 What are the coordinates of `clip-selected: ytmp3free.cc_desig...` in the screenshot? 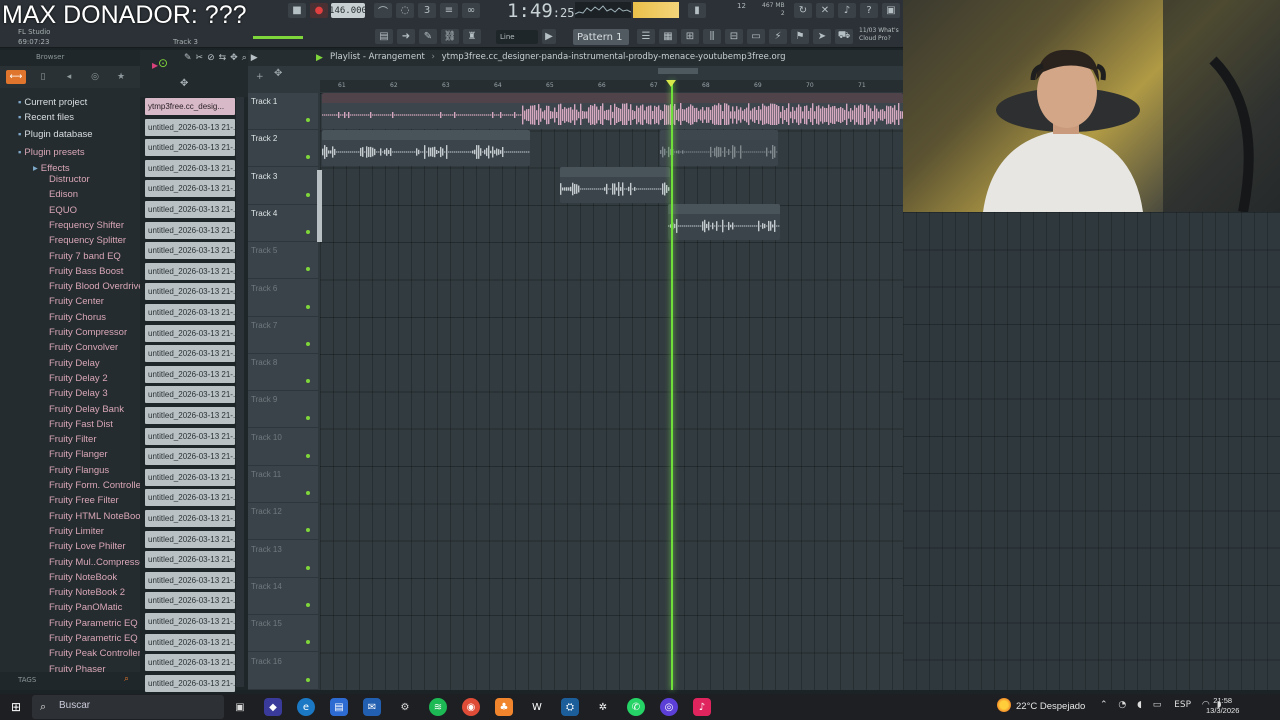 It's located at (190, 106).